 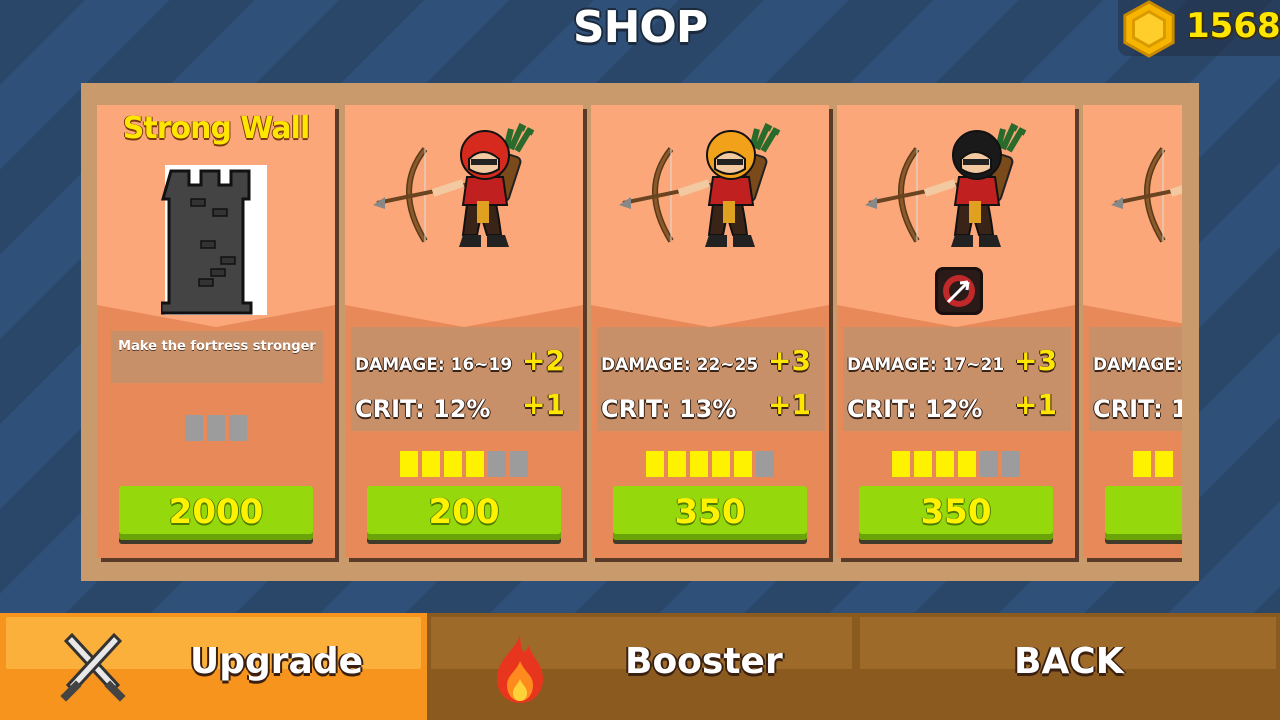 I want to click on crossed-swords-icon, so click(x=93, y=667).